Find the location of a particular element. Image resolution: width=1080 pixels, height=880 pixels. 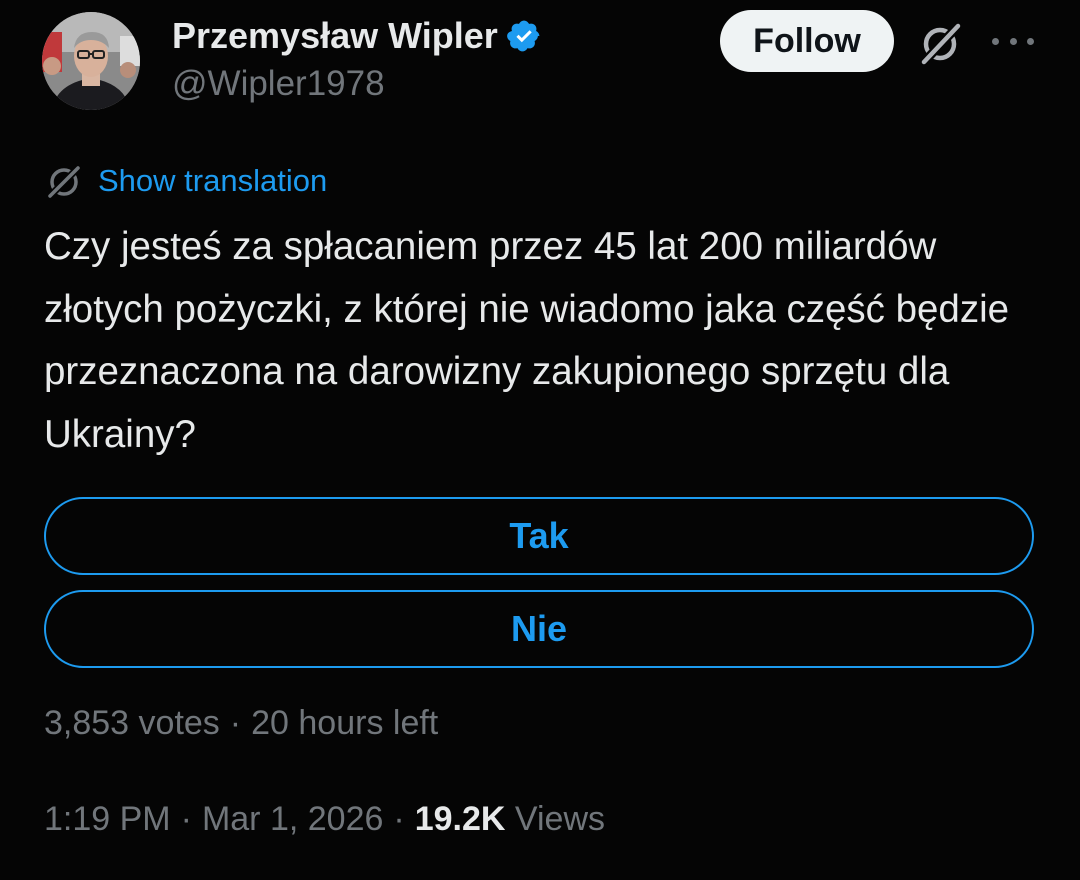

avatar-photo is located at coordinates (91, 61).